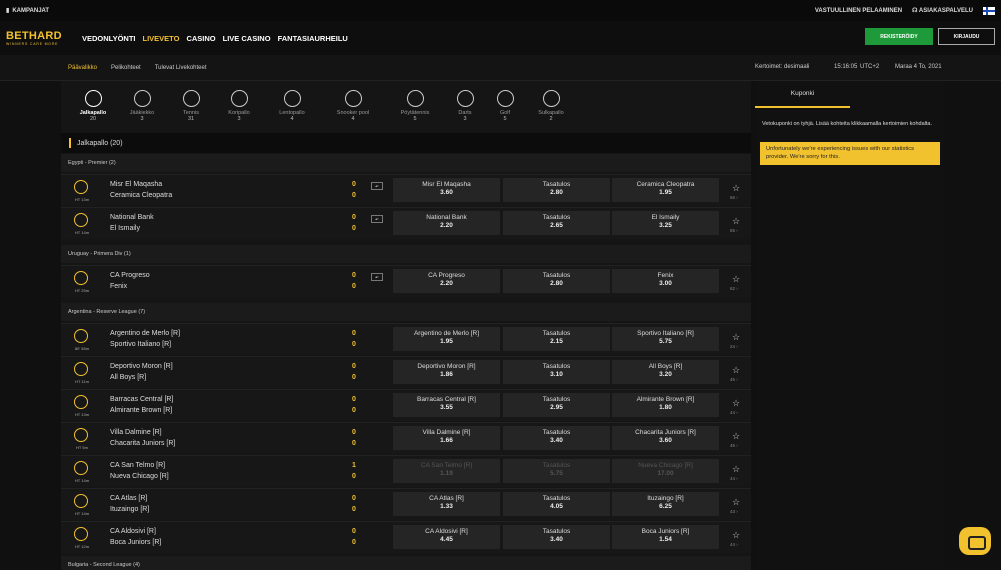 This screenshot has height=570, width=1001. What do you see at coordinates (446, 405) in the screenshot?
I see `odds-home-button: Barracas Central [R] 3.55` at bounding box center [446, 405].